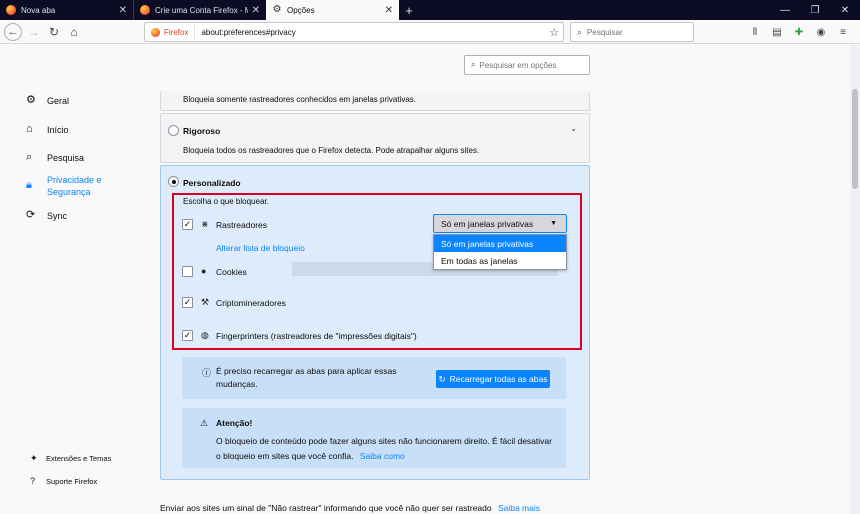  Describe the element at coordinates (173, 181) in the screenshot. I see `custom-radio` at that location.